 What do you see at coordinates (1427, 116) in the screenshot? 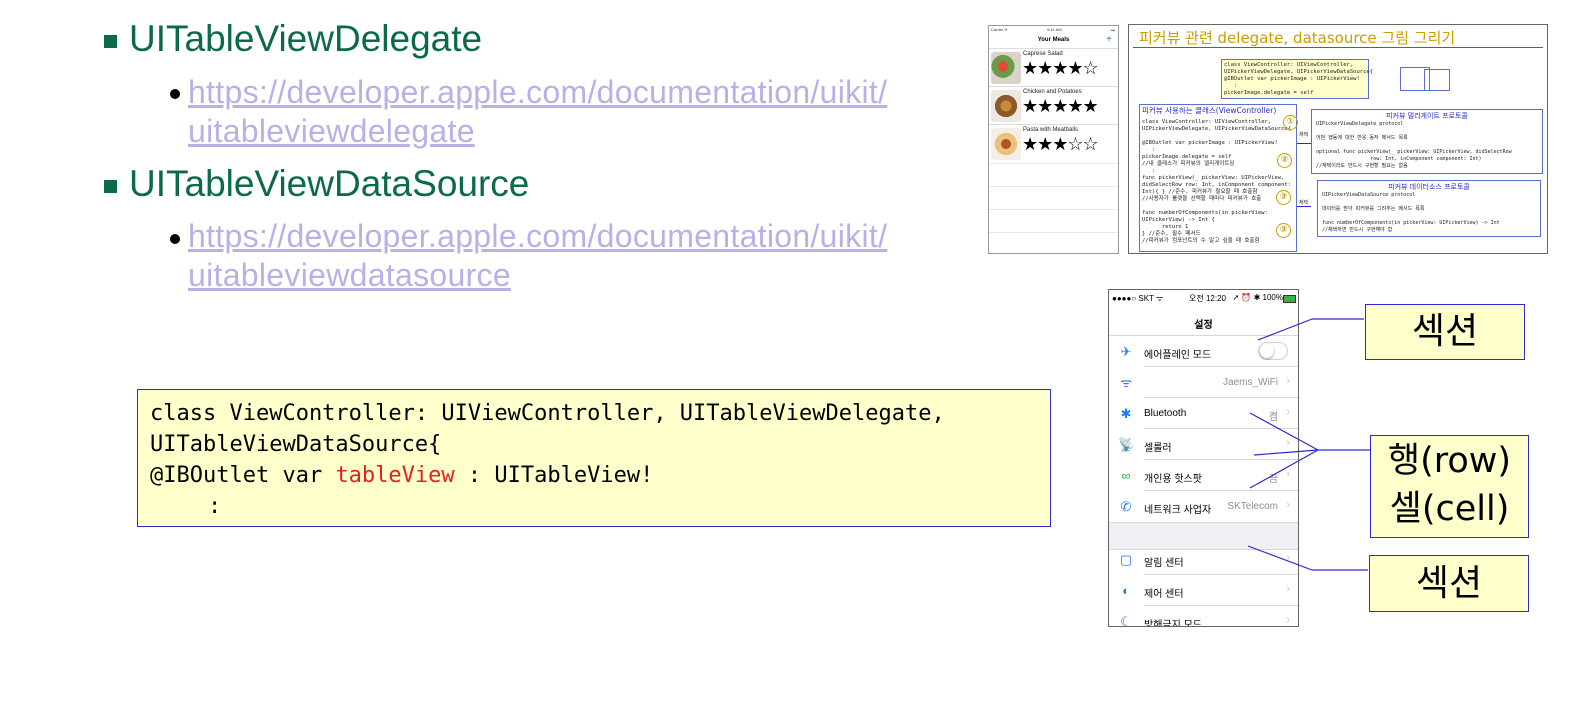
I see `diagram-delegate-title: 피커뷰 델리게이트 프로토콜` at bounding box center [1427, 116].